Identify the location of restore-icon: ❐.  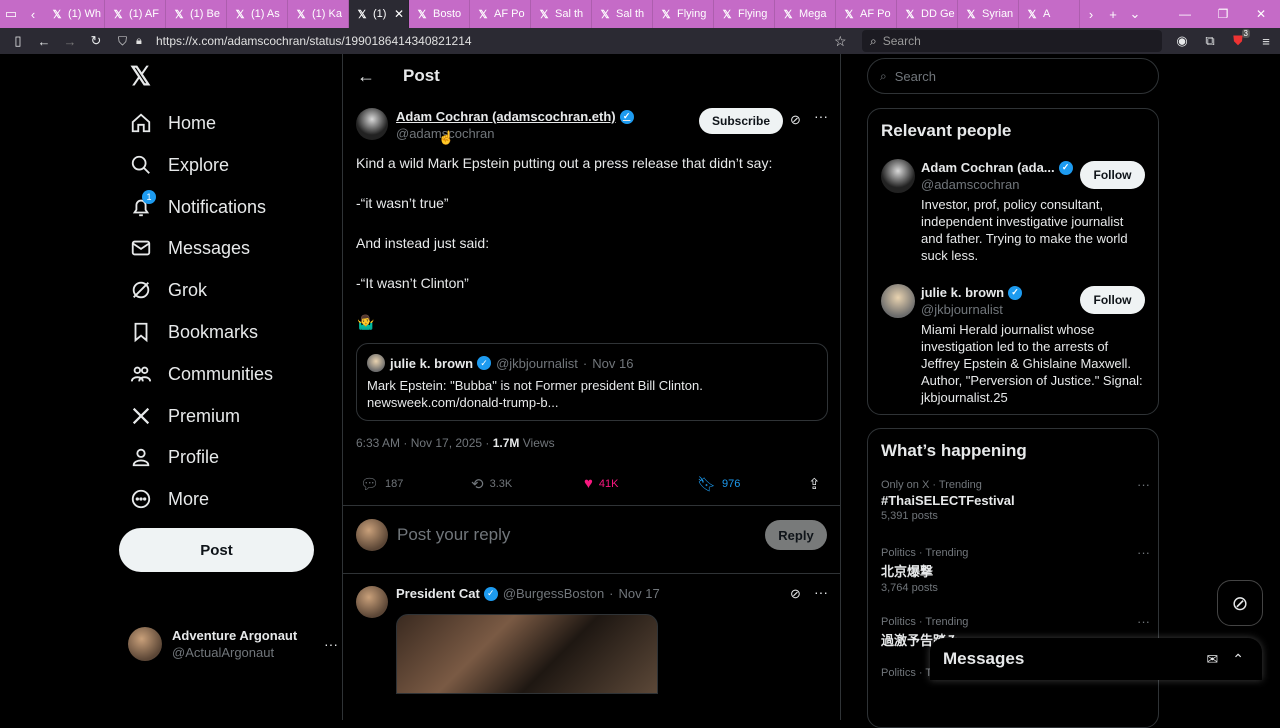
(1223, 14).